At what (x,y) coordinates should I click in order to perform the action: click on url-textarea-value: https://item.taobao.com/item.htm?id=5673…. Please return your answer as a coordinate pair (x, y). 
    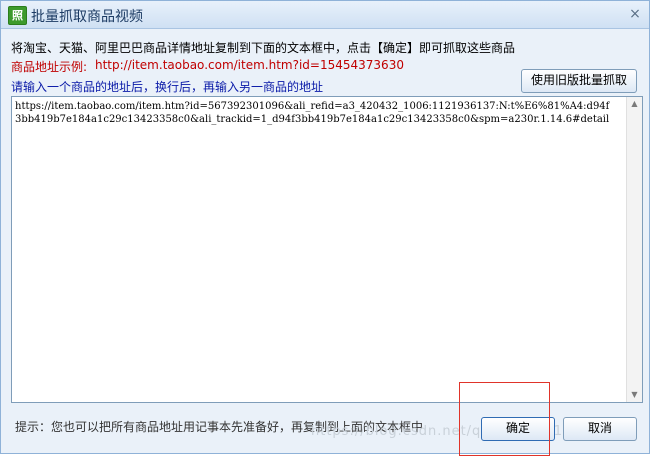
    Looking at the image, I should click on (312, 113).